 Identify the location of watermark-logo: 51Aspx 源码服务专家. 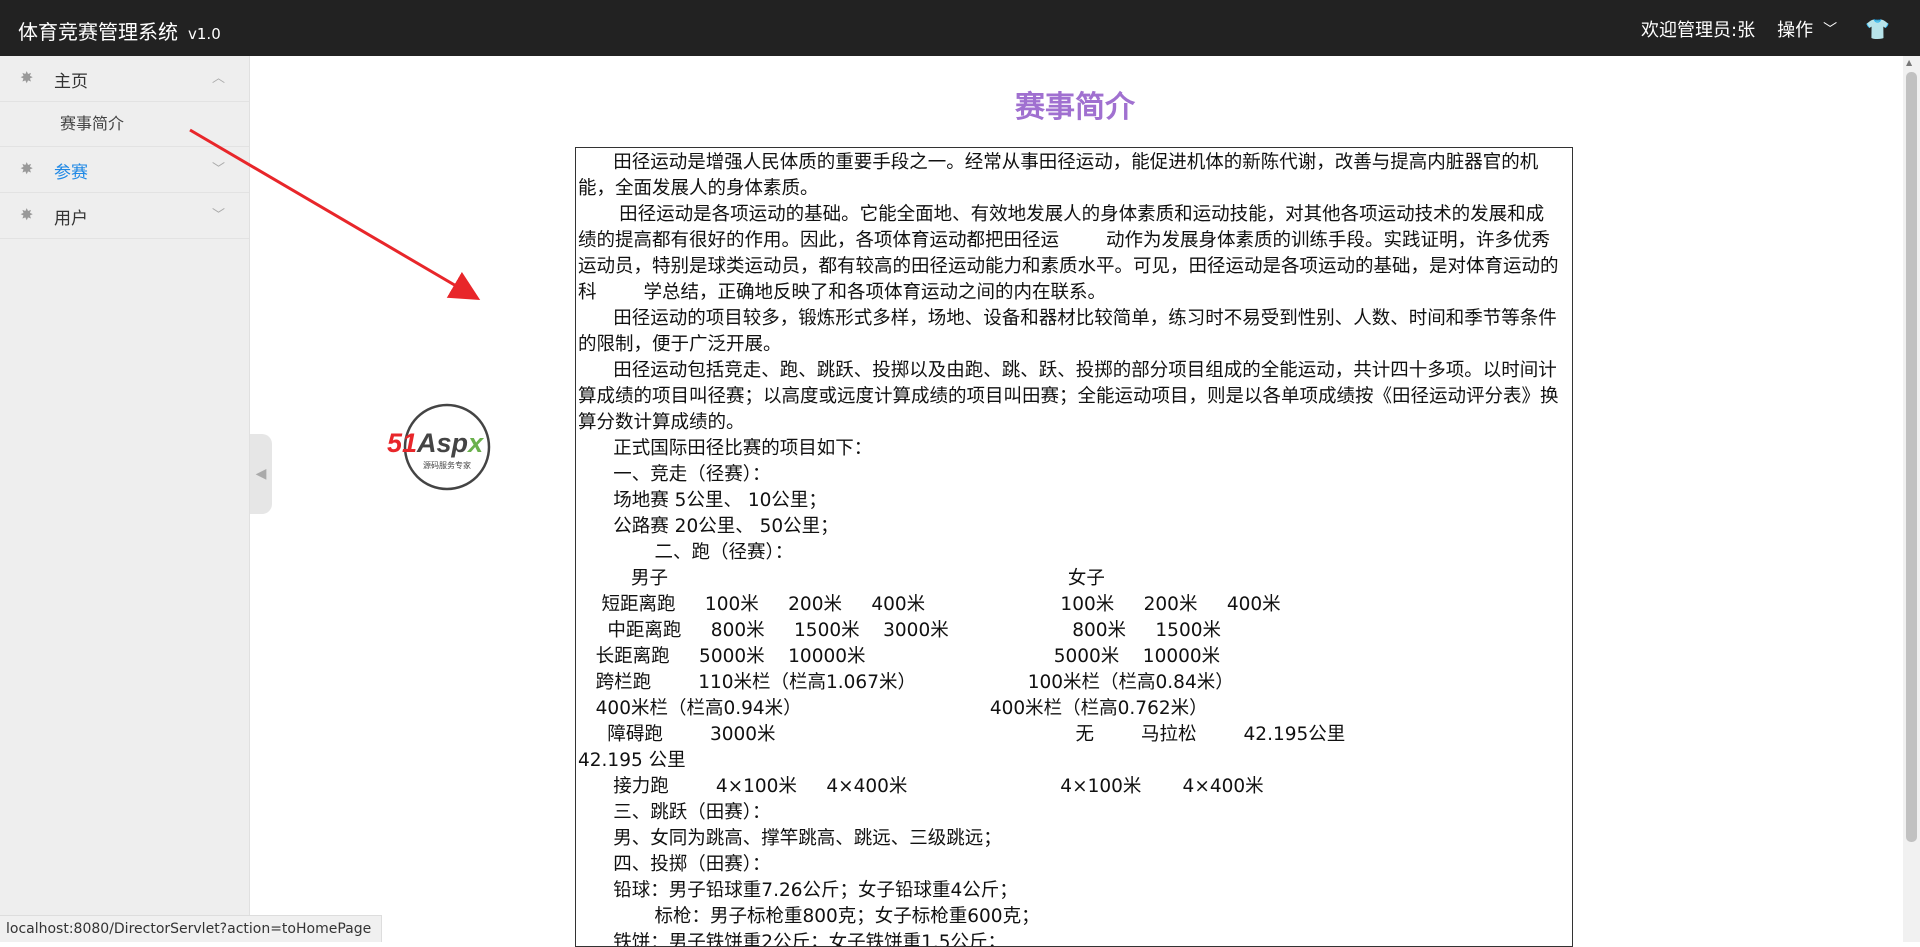
(447, 447).